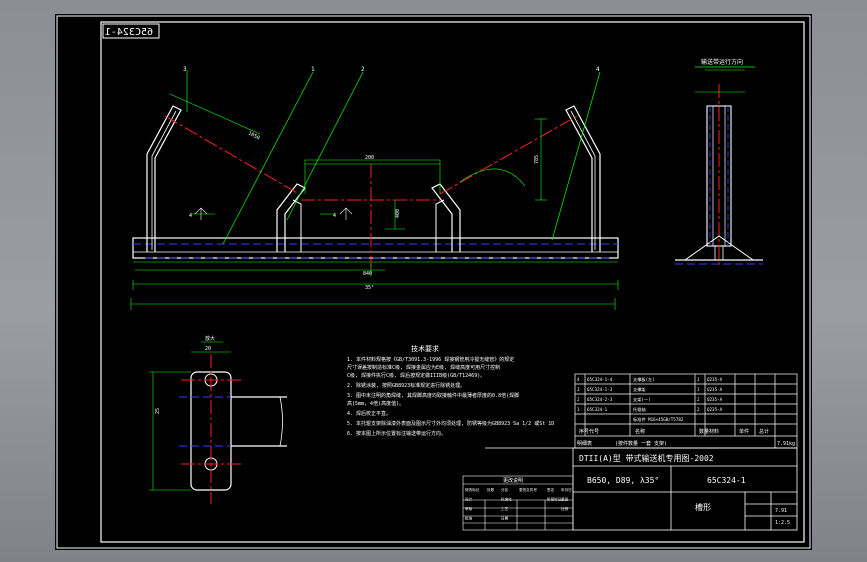  What do you see at coordinates (641, 443) in the screenshot?
I see `mass-cell: (按件数量 一套 支架)` at bounding box center [641, 443].